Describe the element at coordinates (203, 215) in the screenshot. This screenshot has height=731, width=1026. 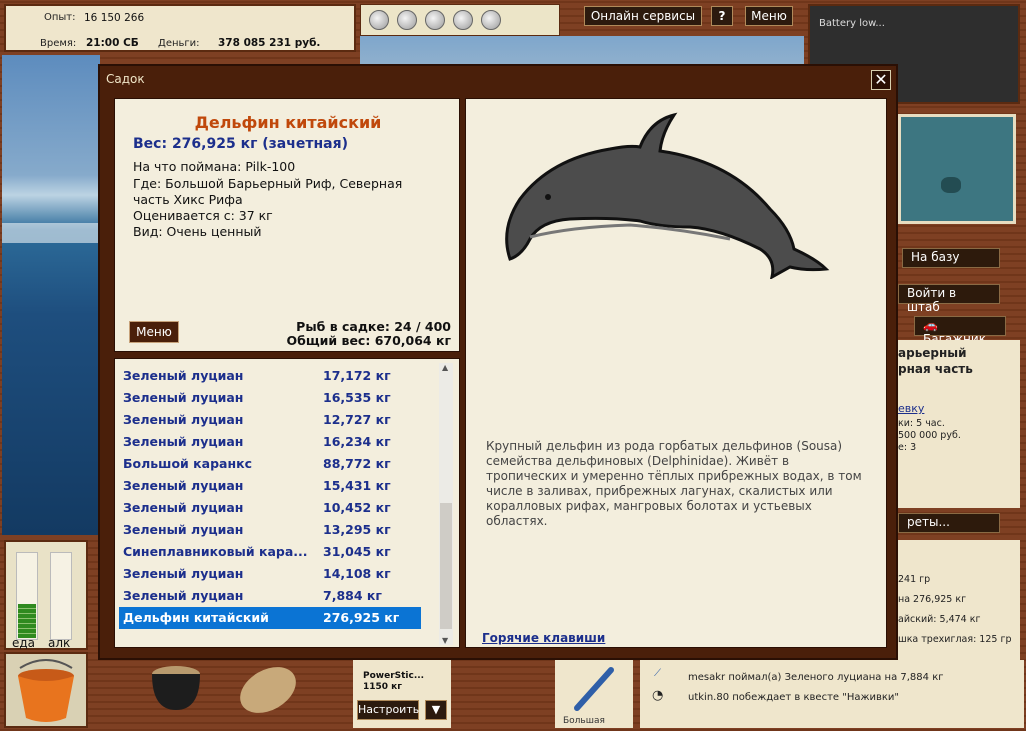
I see `rated-from: Оценивается с: 37 кг` at that location.